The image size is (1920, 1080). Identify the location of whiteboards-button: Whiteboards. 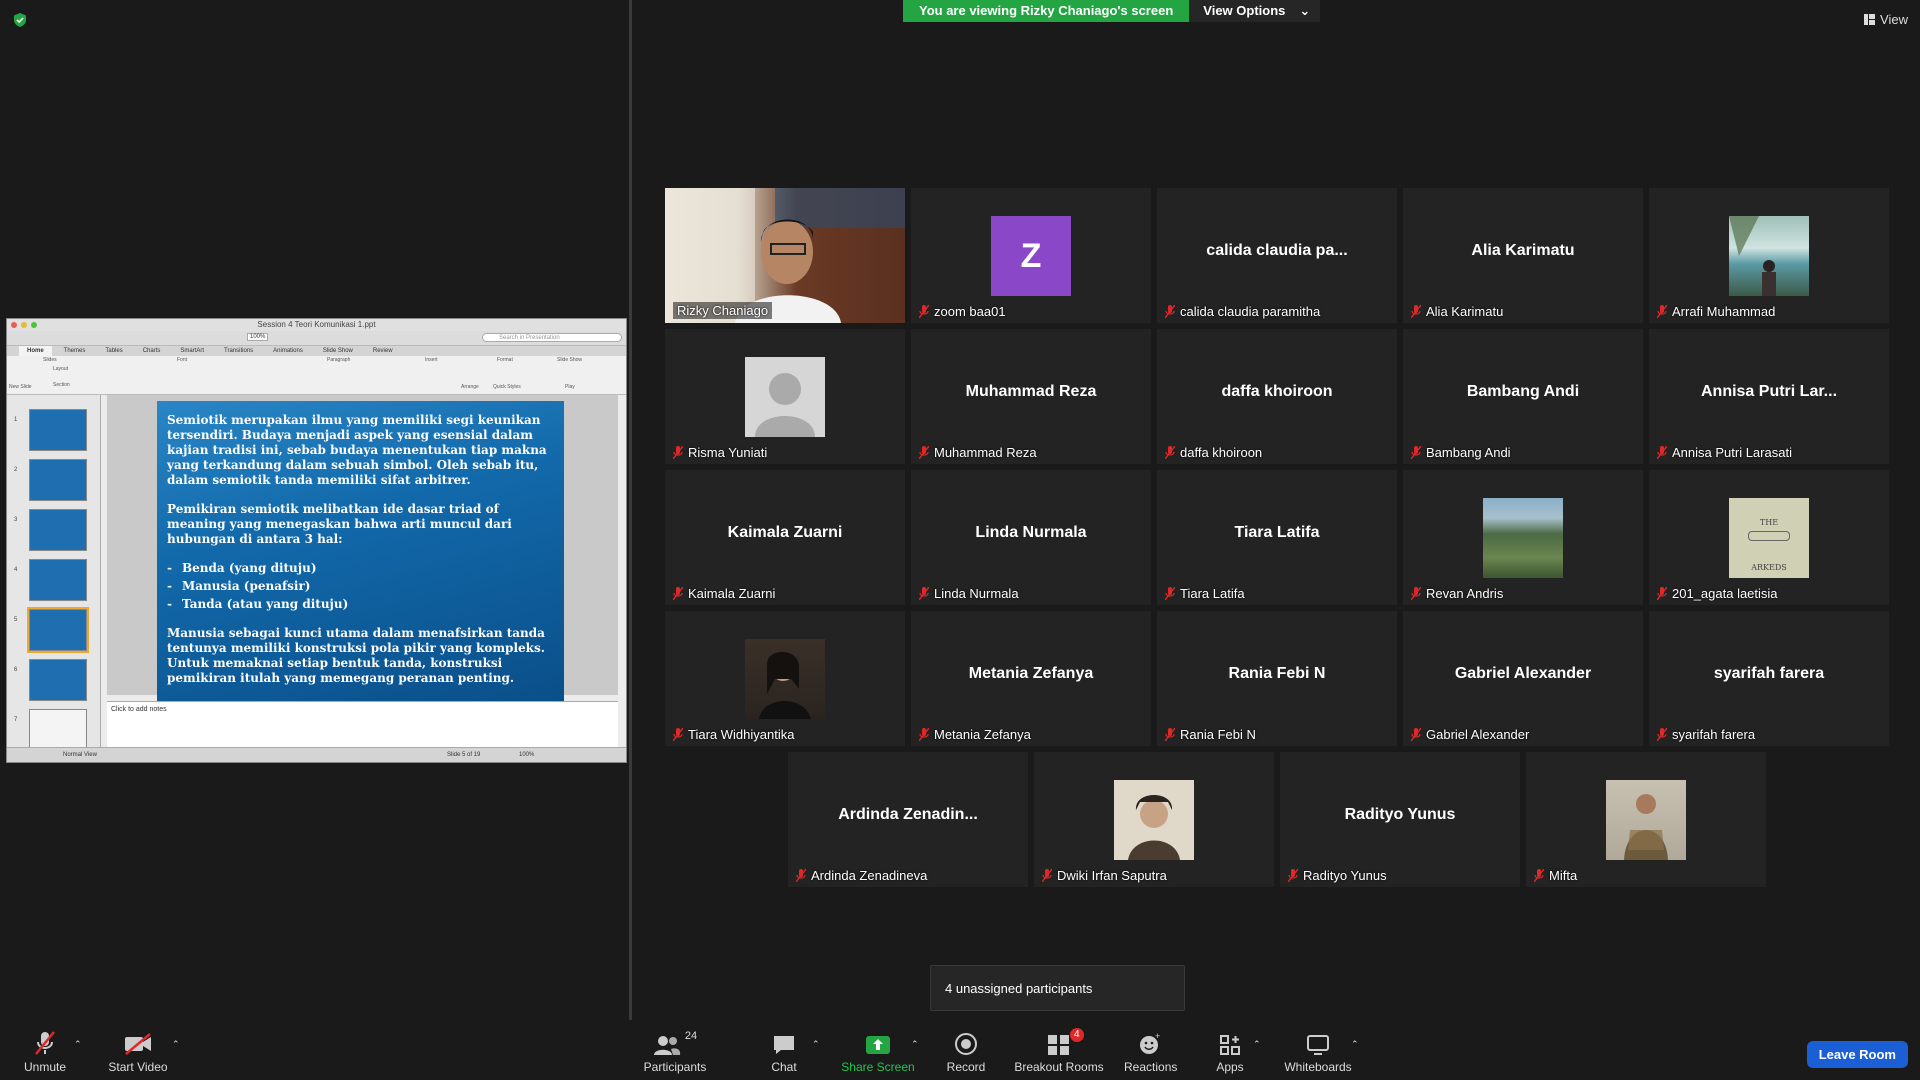
(1318, 1052).